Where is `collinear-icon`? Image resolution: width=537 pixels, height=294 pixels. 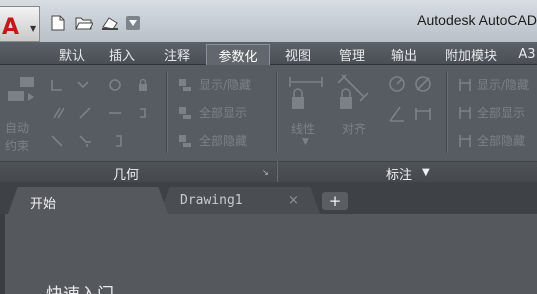
collinear-icon is located at coordinates (83, 84).